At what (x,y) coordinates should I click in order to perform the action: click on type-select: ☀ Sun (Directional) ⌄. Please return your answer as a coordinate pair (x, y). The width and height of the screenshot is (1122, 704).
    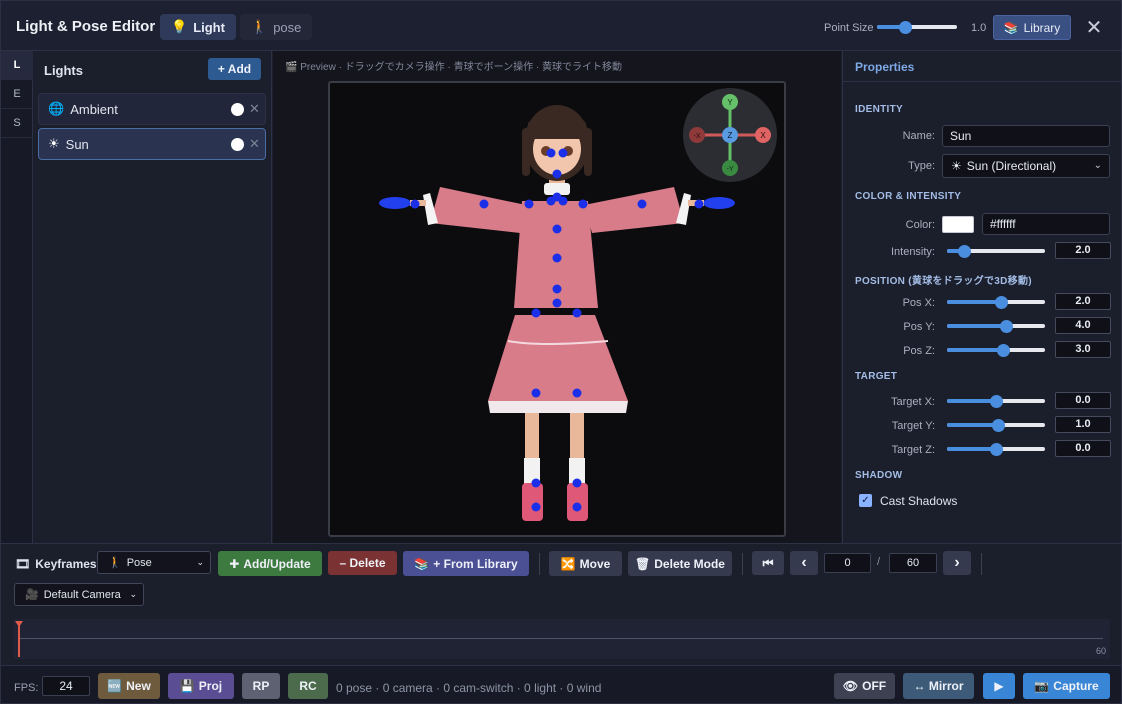
    Looking at the image, I should click on (1026, 166).